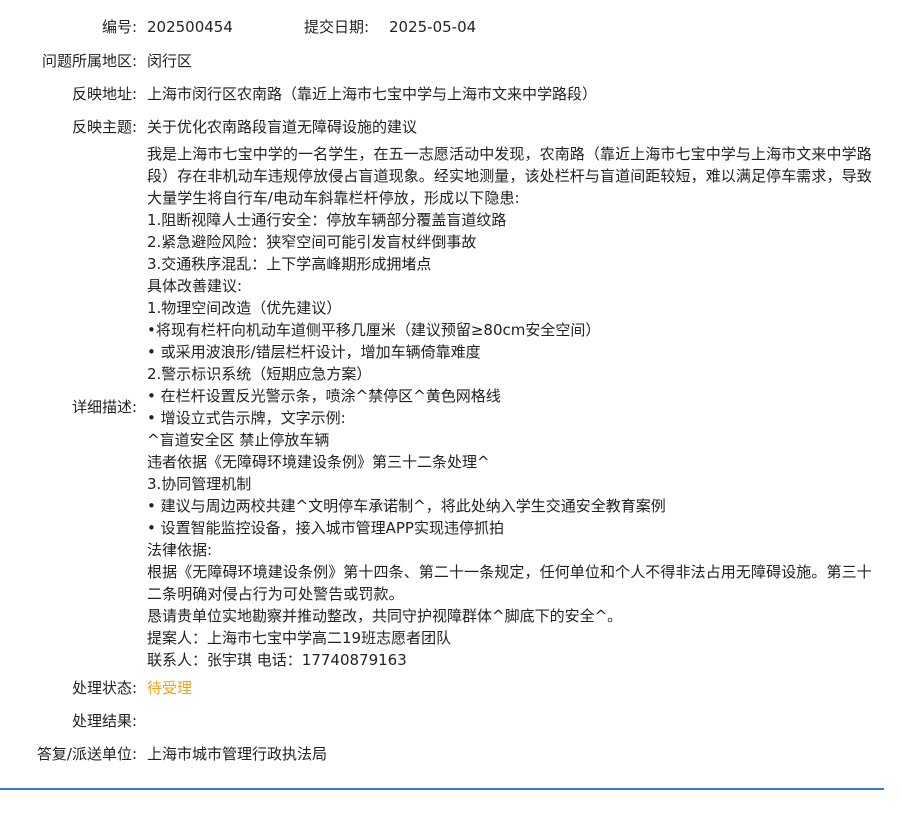 The width and height of the screenshot is (901, 813). What do you see at coordinates (374, 330) in the screenshot?
I see `description-line: •将现有栏杆向机动车道侧平移几厘米（建议预留≥80cm安全空间）` at bounding box center [374, 330].